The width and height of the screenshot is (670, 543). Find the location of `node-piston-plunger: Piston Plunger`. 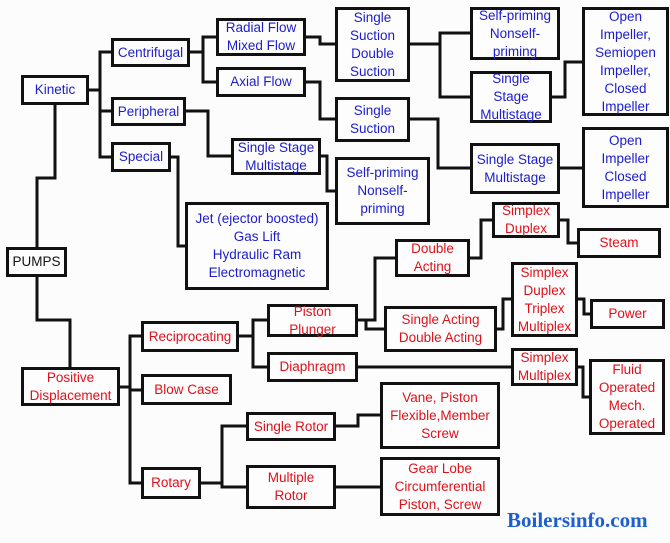

node-piston-plunger: Piston Plunger is located at coordinates (312, 320).